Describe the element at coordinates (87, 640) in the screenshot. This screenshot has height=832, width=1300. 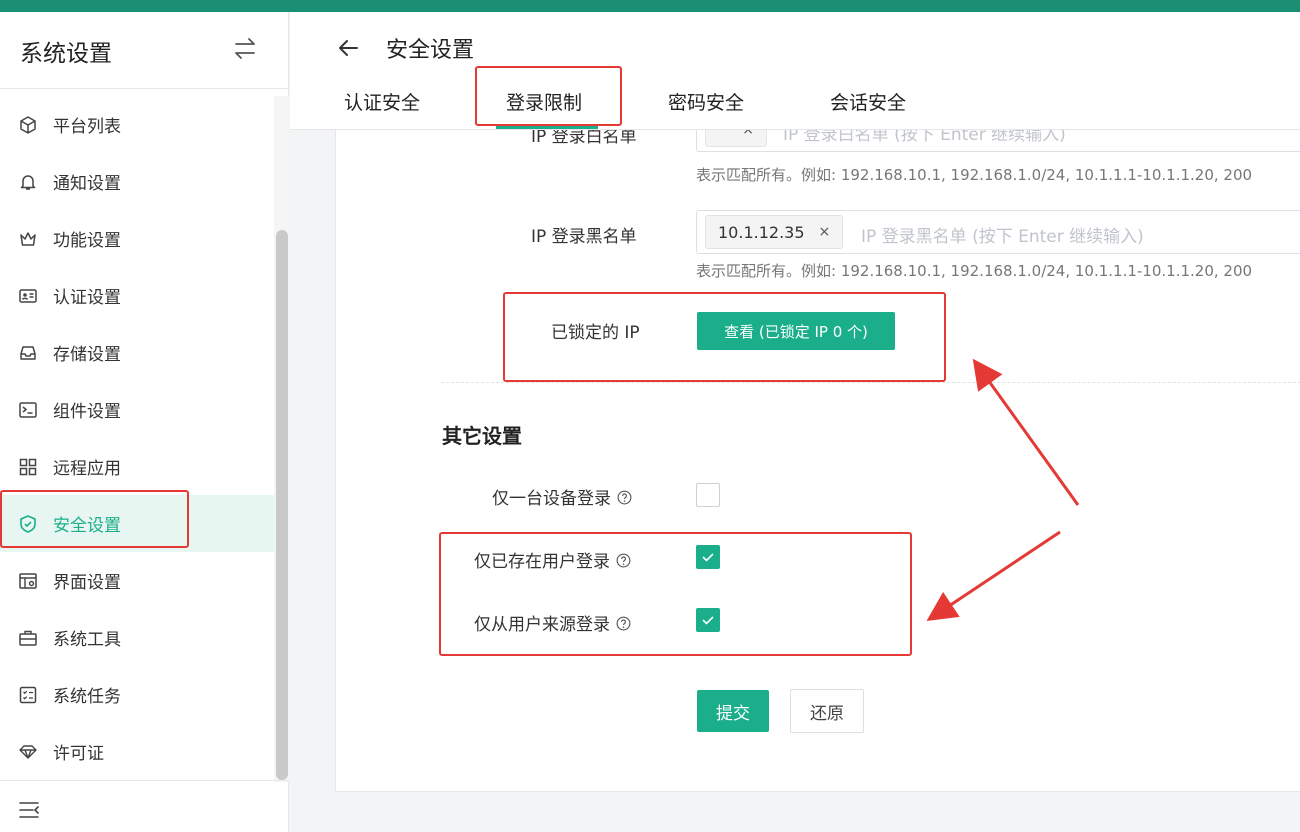
I see `sidebar-item-label: 系统工具` at that location.